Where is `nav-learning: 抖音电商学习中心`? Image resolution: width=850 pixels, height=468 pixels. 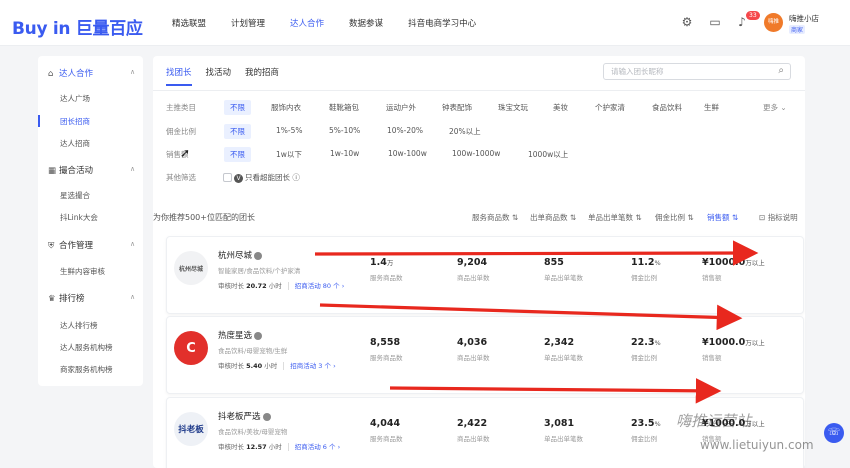
nav-learning: 抖音电商学习中心 is located at coordinates (442, 23).